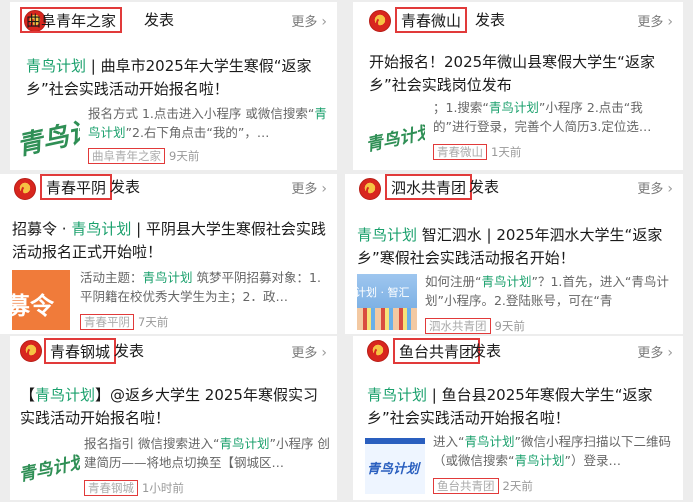 This screenshot has width=693, height=502. I want to click on card-header: 泗水共青团 发表 更多 ›, so click(514, 192).